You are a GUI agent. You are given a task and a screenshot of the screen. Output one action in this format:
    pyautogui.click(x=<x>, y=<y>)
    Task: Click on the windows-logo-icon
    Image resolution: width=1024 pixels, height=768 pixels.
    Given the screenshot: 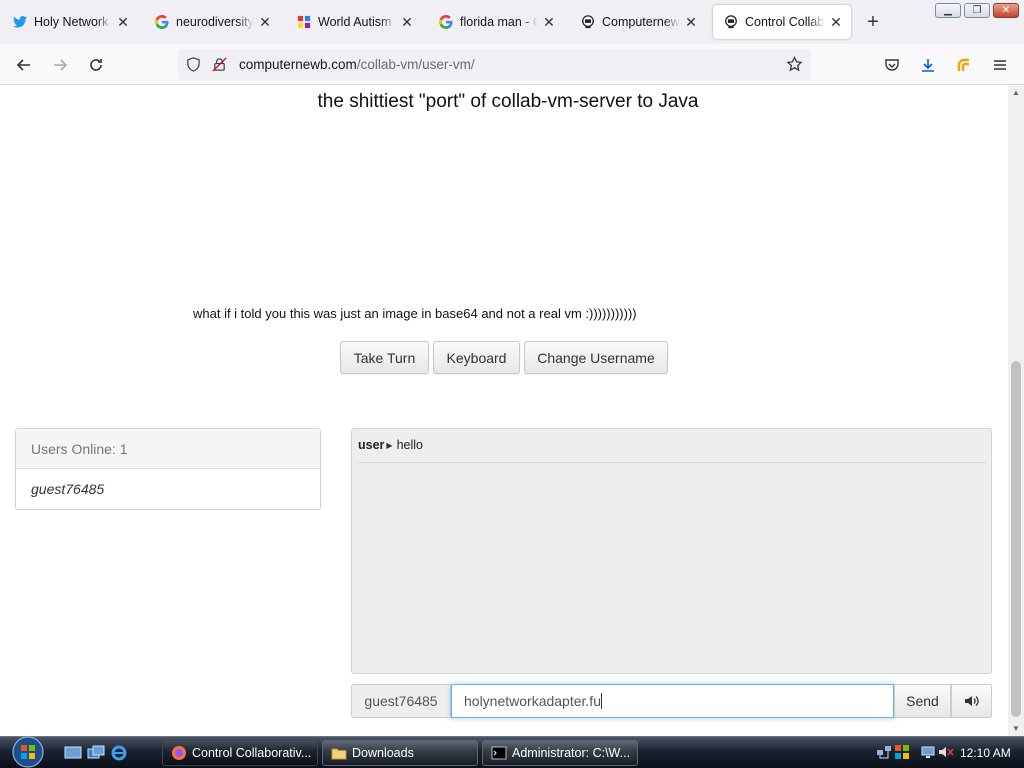 What is the action you would take?
    pyautogui.click(x=28, y=752)
    